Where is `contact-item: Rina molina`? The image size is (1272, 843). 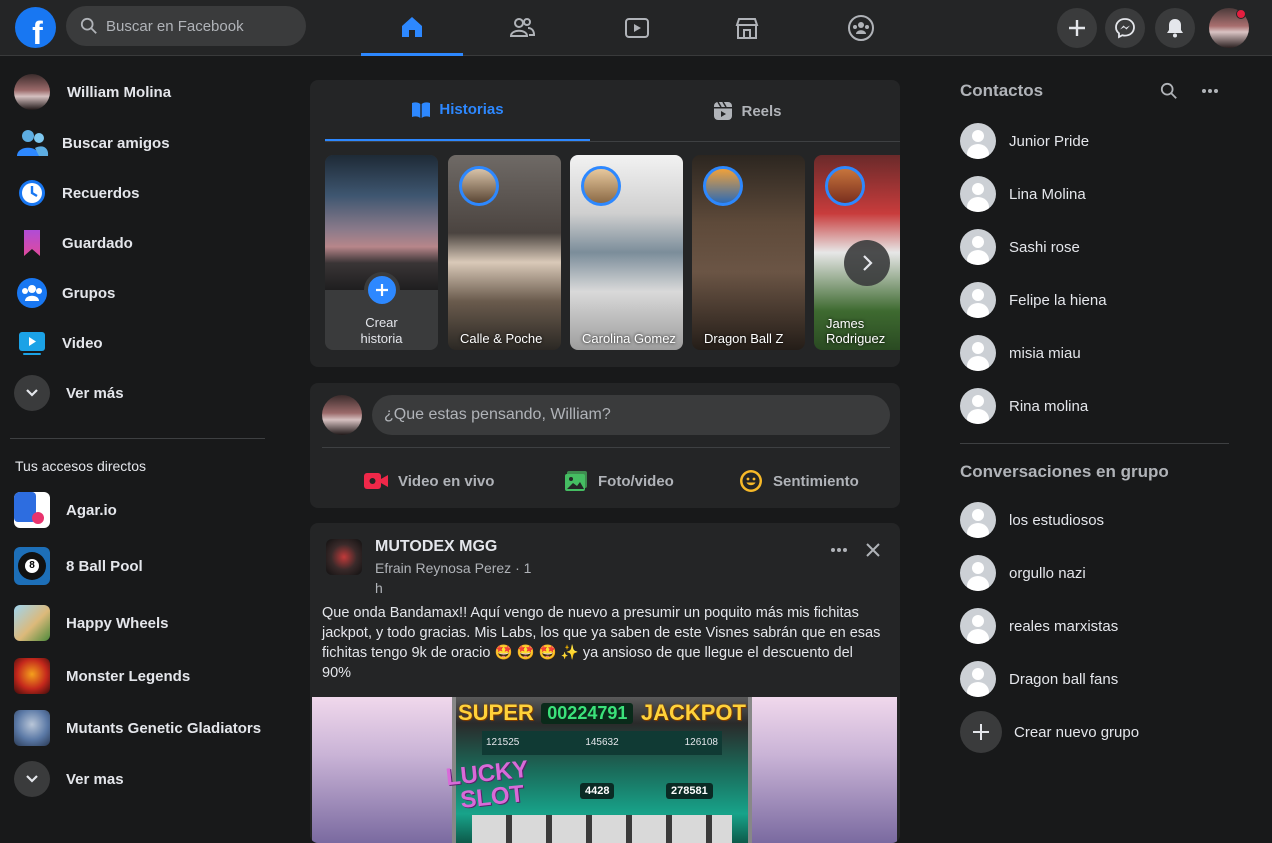 contact-item: Rina molina is located at coordinates (1024, 406).